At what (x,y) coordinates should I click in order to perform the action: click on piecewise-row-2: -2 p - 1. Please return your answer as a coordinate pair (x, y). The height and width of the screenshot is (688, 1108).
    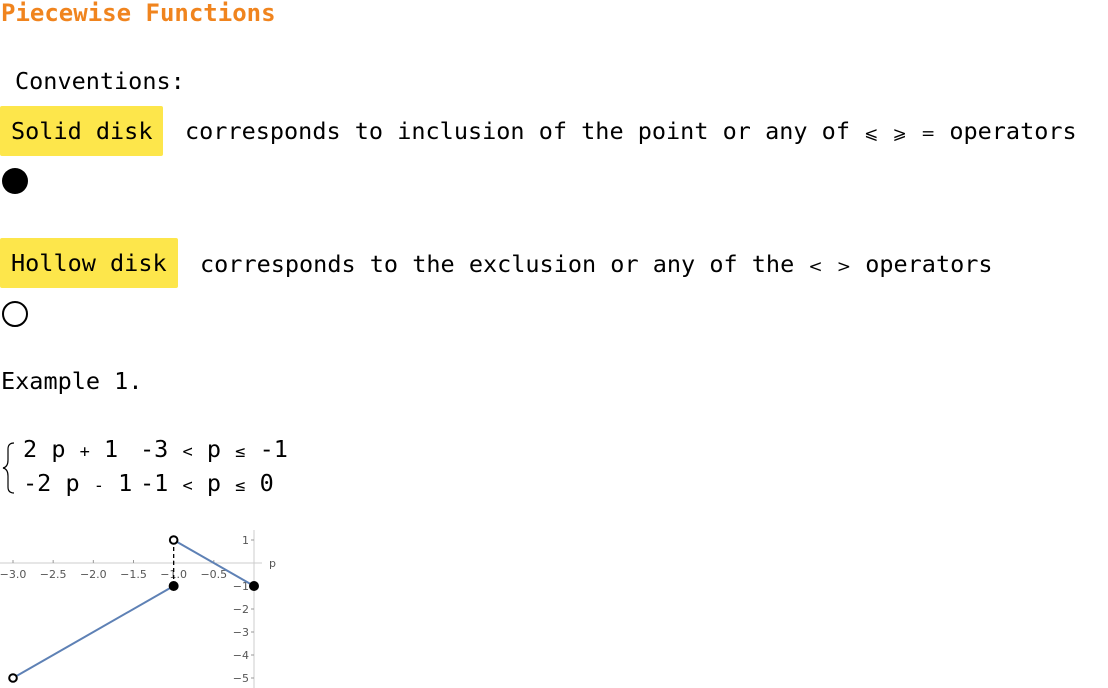
    Looking at the image, I should click on (77, 485).